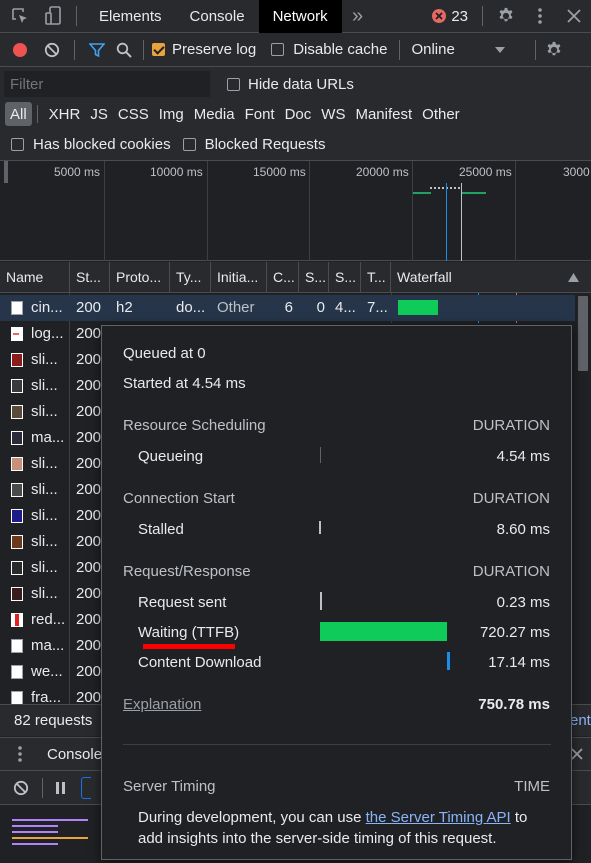 The width and height of the screenshot is (591, 863). I want to click on overview-tick-label: 10000 ms, so click(176, 172).